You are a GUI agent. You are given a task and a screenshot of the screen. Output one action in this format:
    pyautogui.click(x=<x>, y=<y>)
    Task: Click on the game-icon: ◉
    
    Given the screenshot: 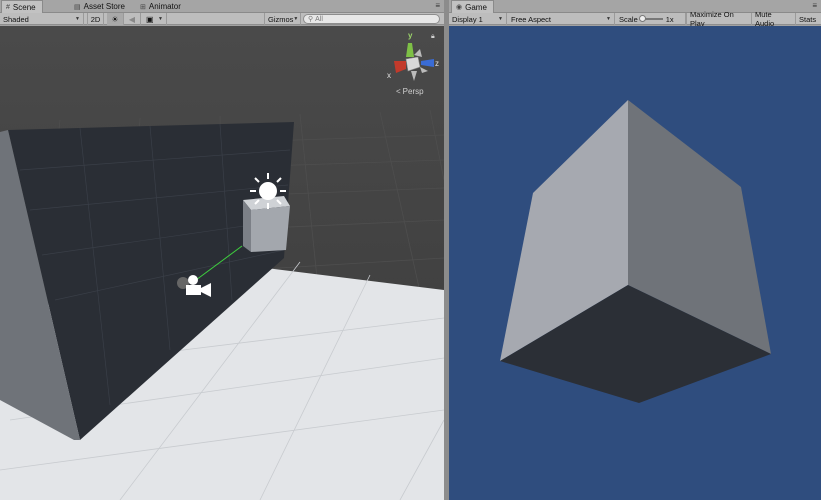 What is the action you would take?
    pyautogui.click(x=459, y=7)
    